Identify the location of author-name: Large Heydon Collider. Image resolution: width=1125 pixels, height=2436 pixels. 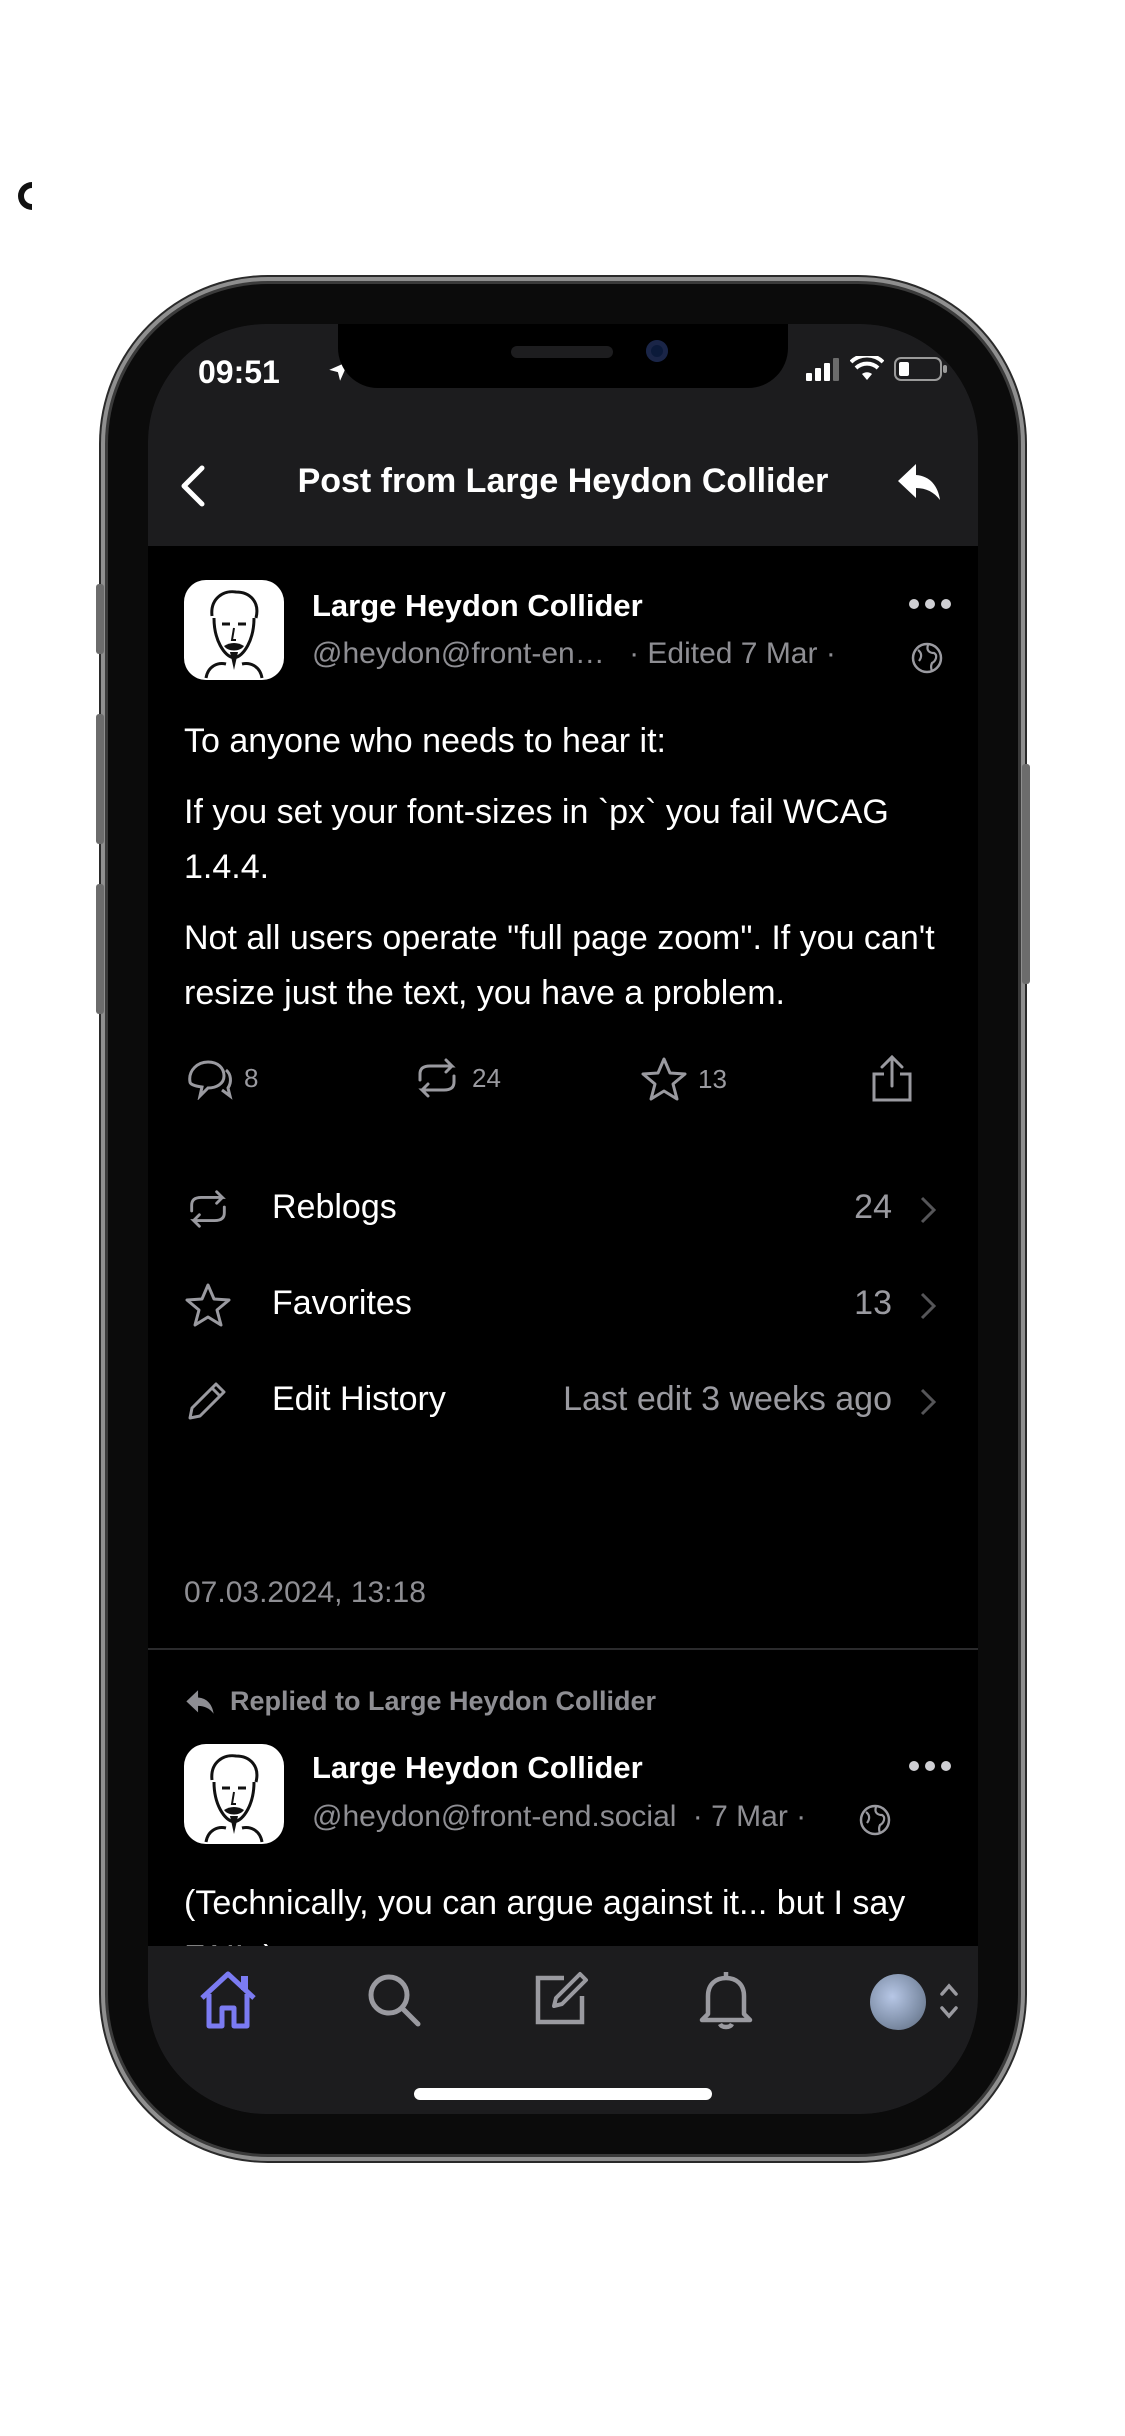
(477, 606).